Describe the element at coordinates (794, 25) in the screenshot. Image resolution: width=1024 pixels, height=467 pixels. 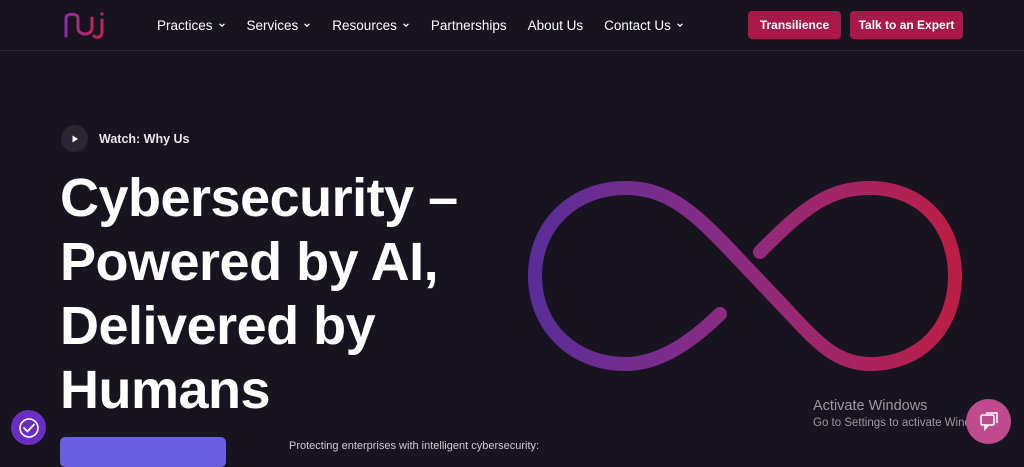
I see `transilience-button: Transilience` at that location.